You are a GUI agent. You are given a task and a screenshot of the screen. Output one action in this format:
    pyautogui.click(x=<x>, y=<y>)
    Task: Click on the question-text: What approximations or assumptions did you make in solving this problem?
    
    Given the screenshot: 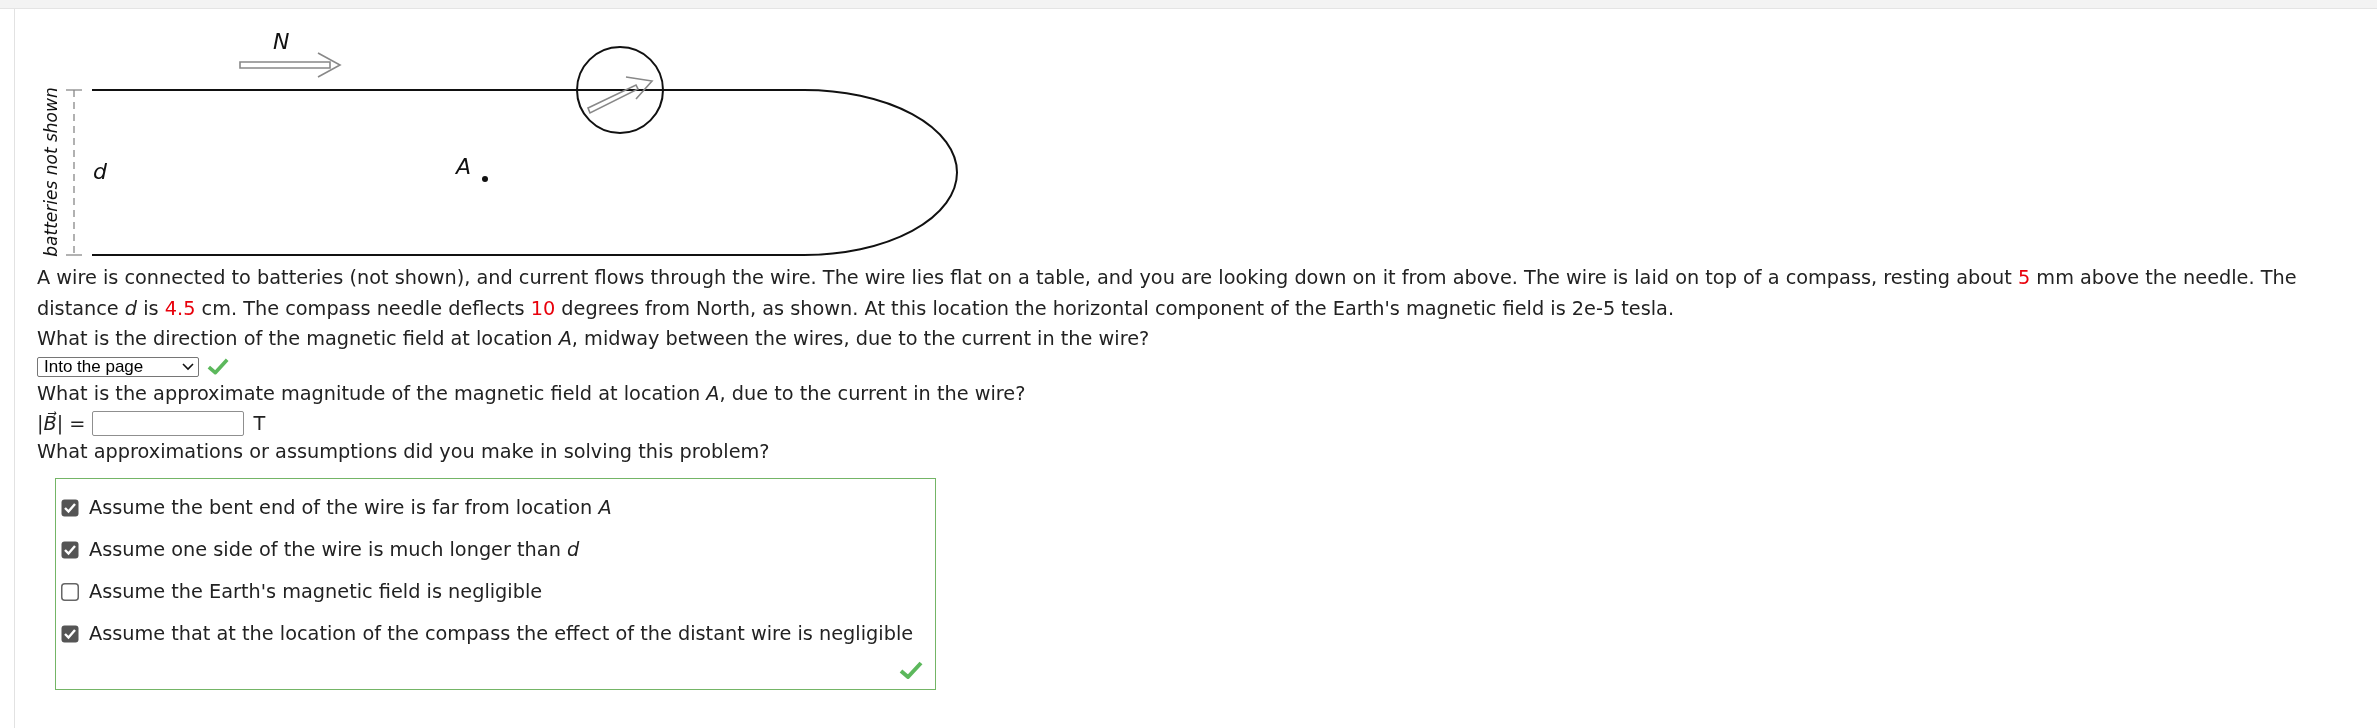 What is the action you would take?
    pyautogui.click(x=404, y=452)
    